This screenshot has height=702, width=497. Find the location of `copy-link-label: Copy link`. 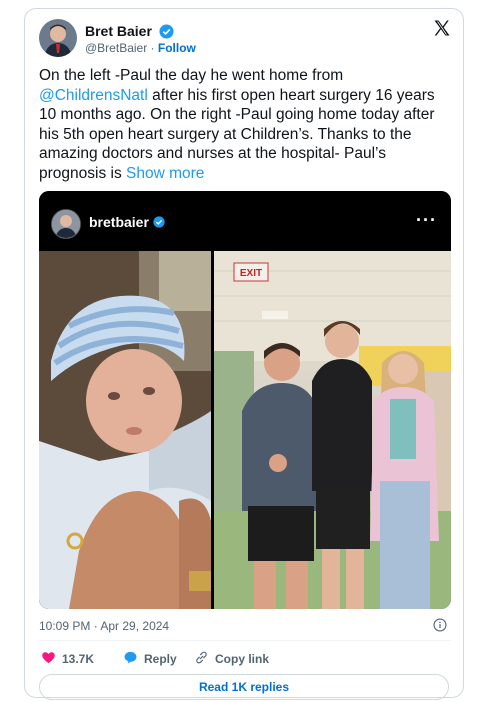

copy-link-label: Copy link is located at coordinates (242, 659).